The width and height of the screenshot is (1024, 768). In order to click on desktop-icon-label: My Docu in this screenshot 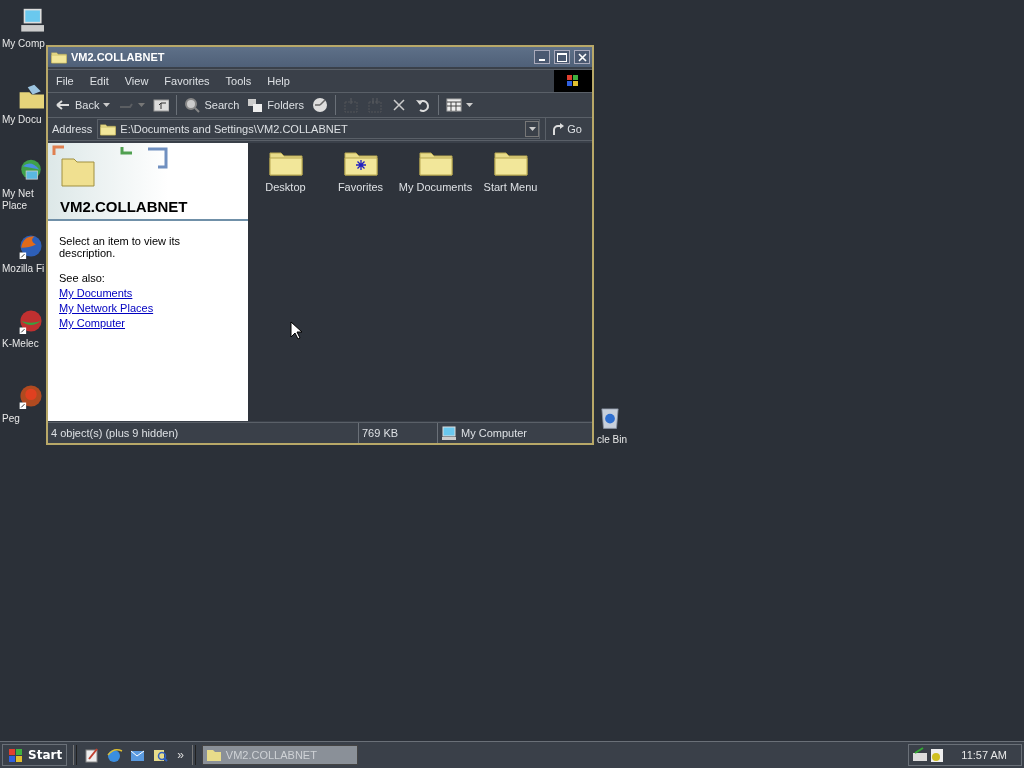, I will do `click(22, 120)`.